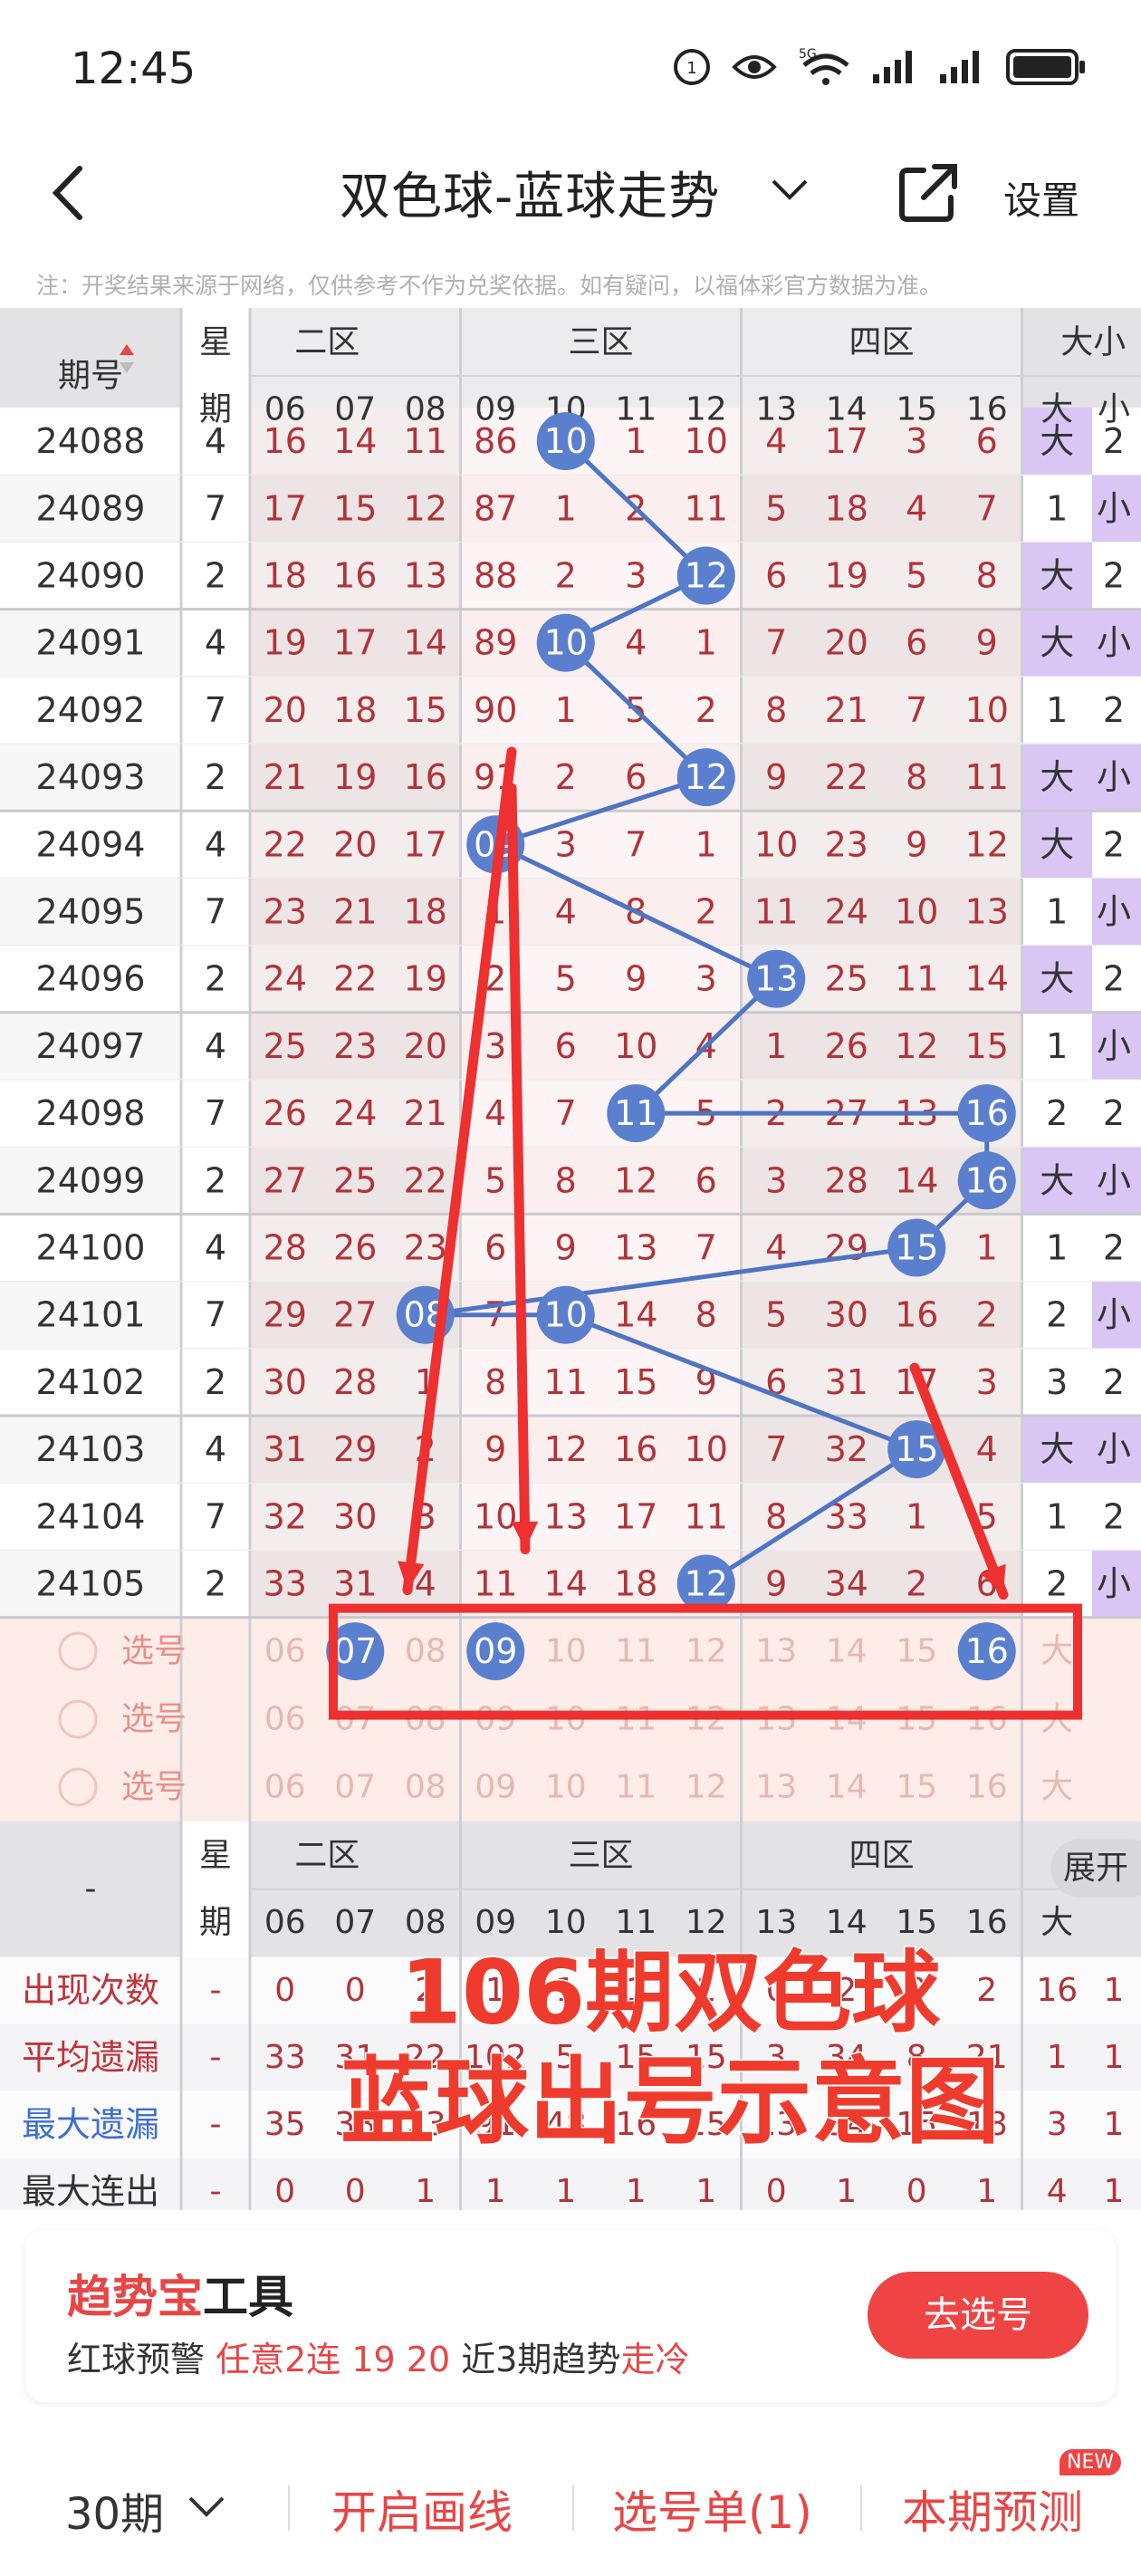 This screenshot has height=2576, width=1141. What do you see at coordinates (1057, 508) in the screenshot?
I see `size-cell: 1` at bounding box center [1057, 508].